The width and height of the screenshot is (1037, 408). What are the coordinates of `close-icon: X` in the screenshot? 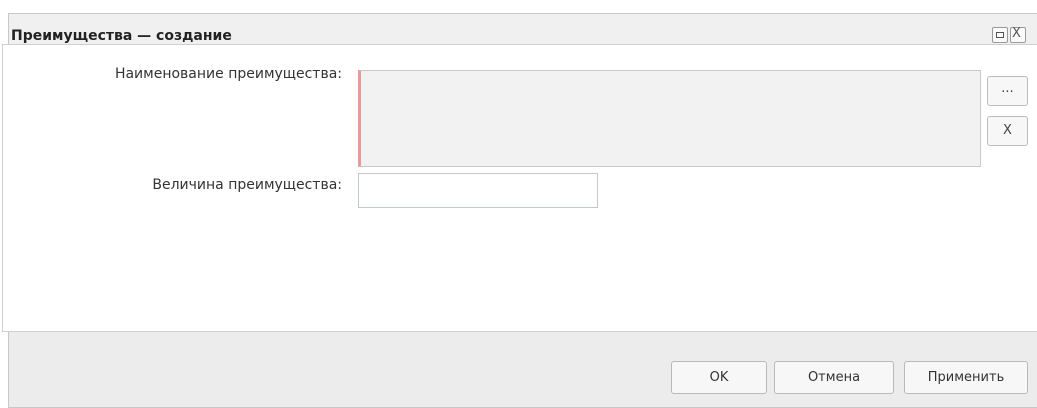 It's located at (1016, 33).